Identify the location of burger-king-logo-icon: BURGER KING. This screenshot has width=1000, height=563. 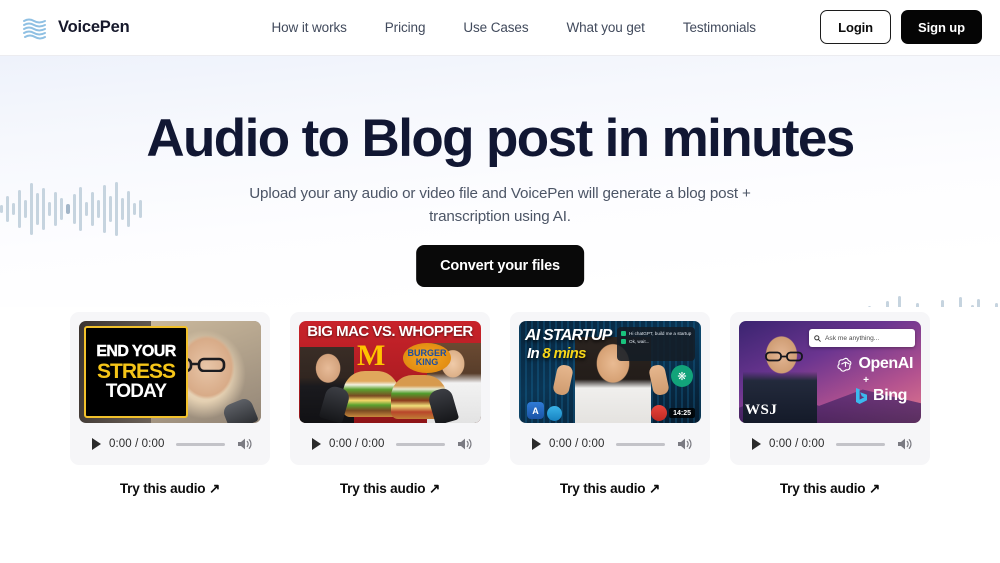
(427, 358).